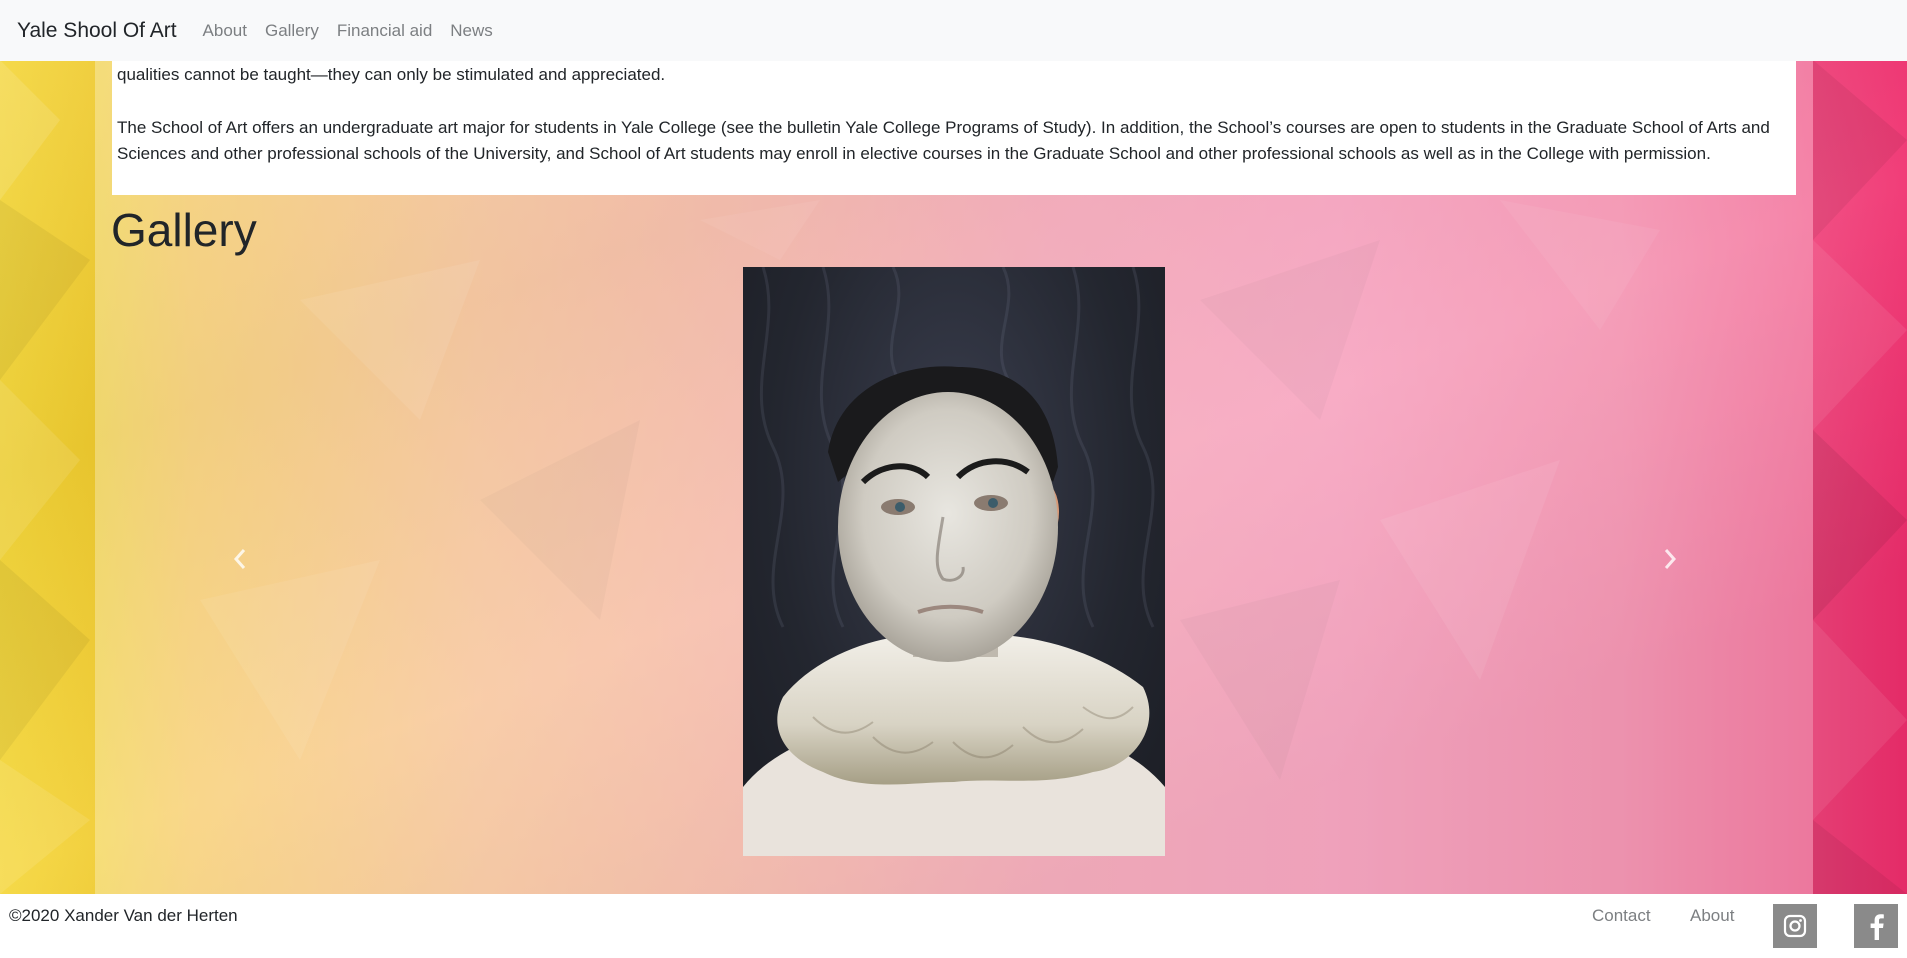 The width and height of the screenshot is (1907, 958). What do you see at coordinates (1712, 916) in the screenshot?
I see `footer-link-about: About` at bounding box center [1712, 916].